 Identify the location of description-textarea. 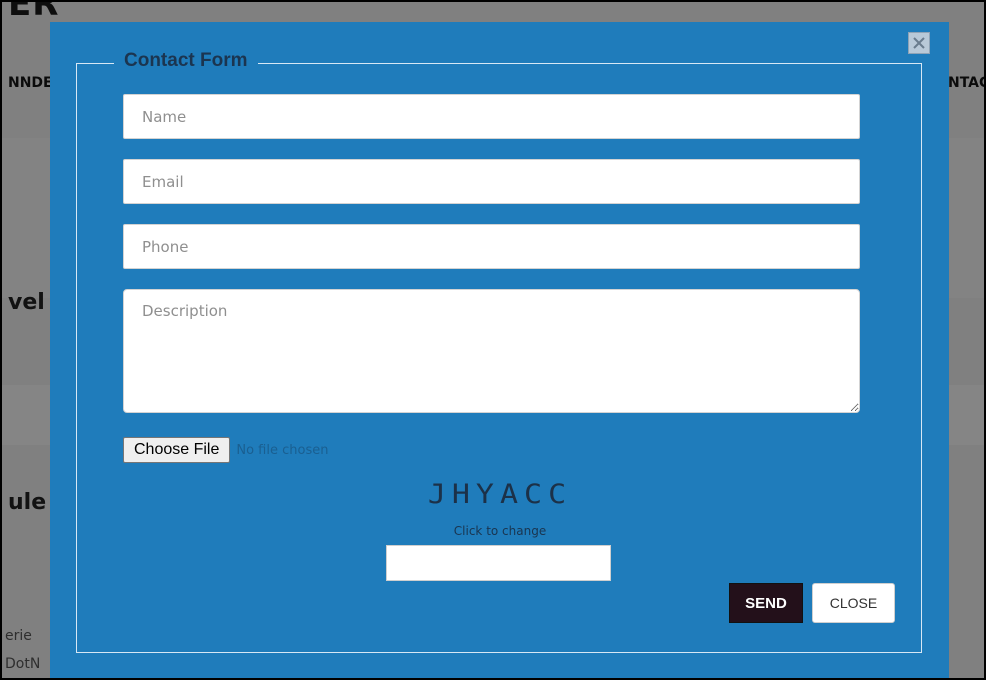
(491, 351).